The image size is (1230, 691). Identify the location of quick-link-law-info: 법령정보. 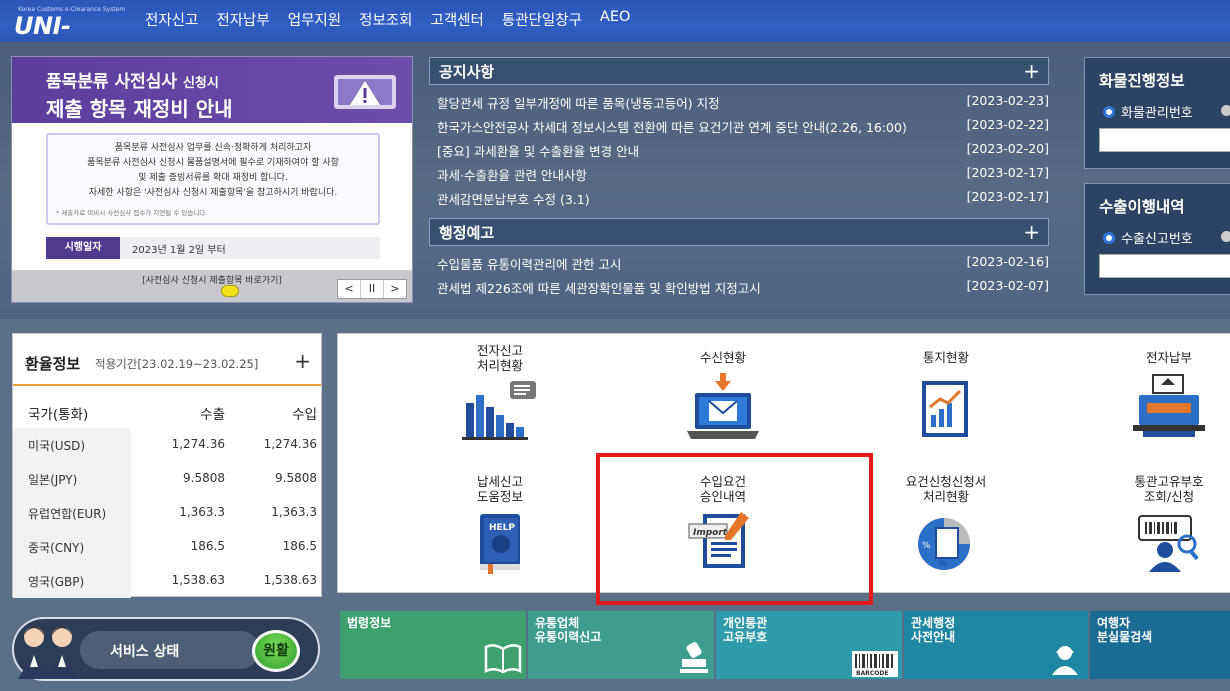
(433, 645).